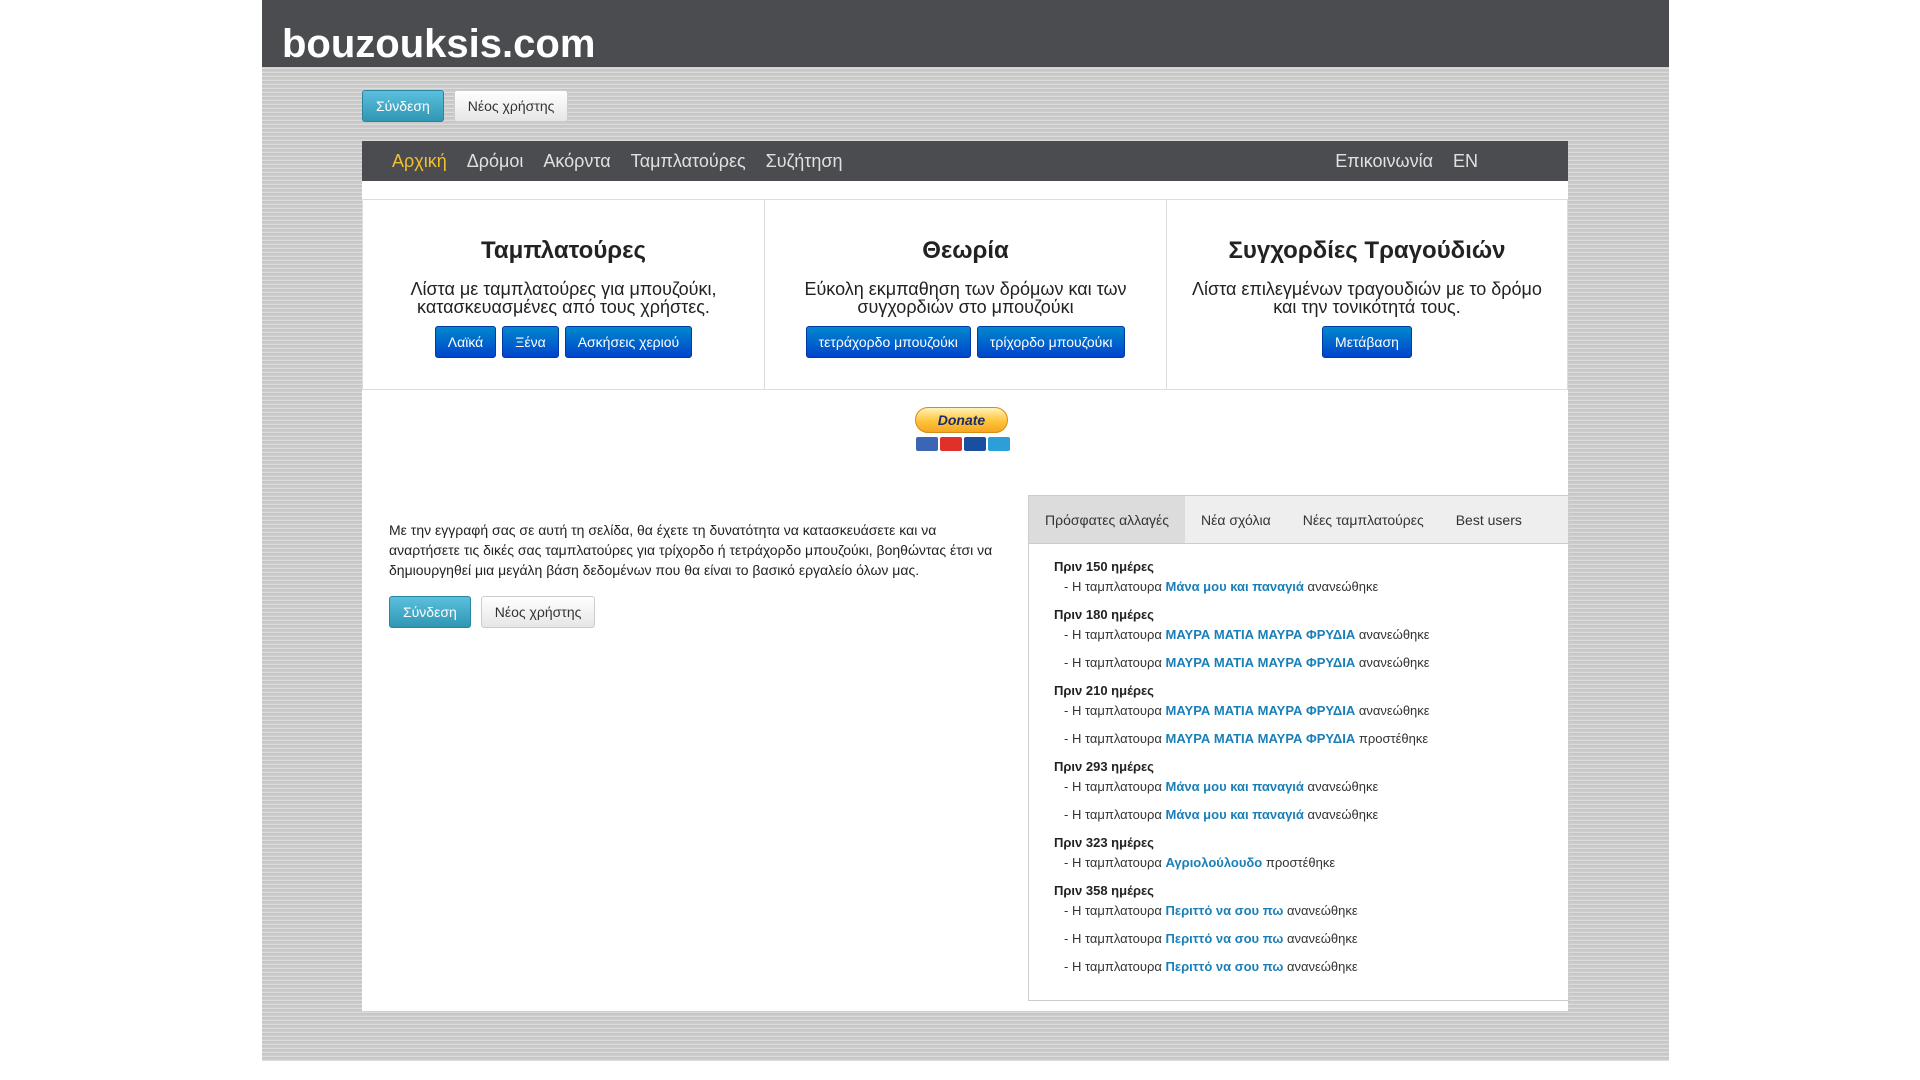 The height and width of the screenshot is (1080, 1920). I want to click on donate-button: Donate, so click(961, 420).